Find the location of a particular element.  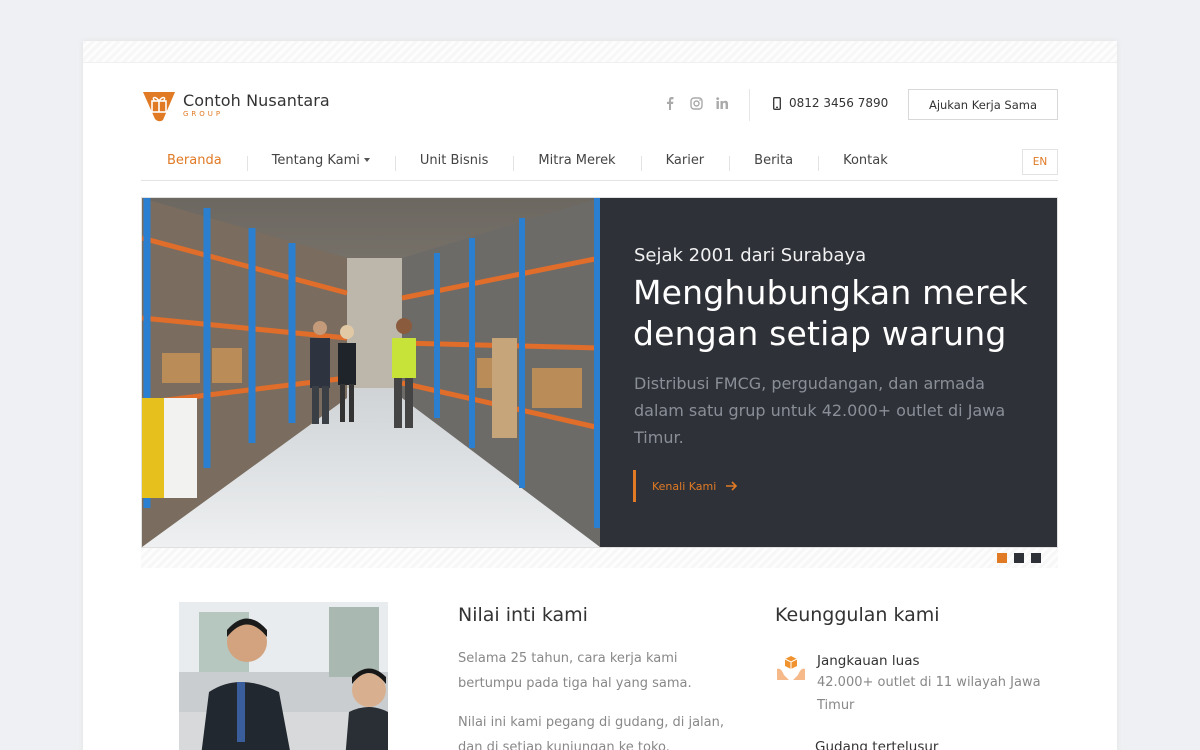

learn-more-label: Kenali Kami is located at coordinates (684, 486).